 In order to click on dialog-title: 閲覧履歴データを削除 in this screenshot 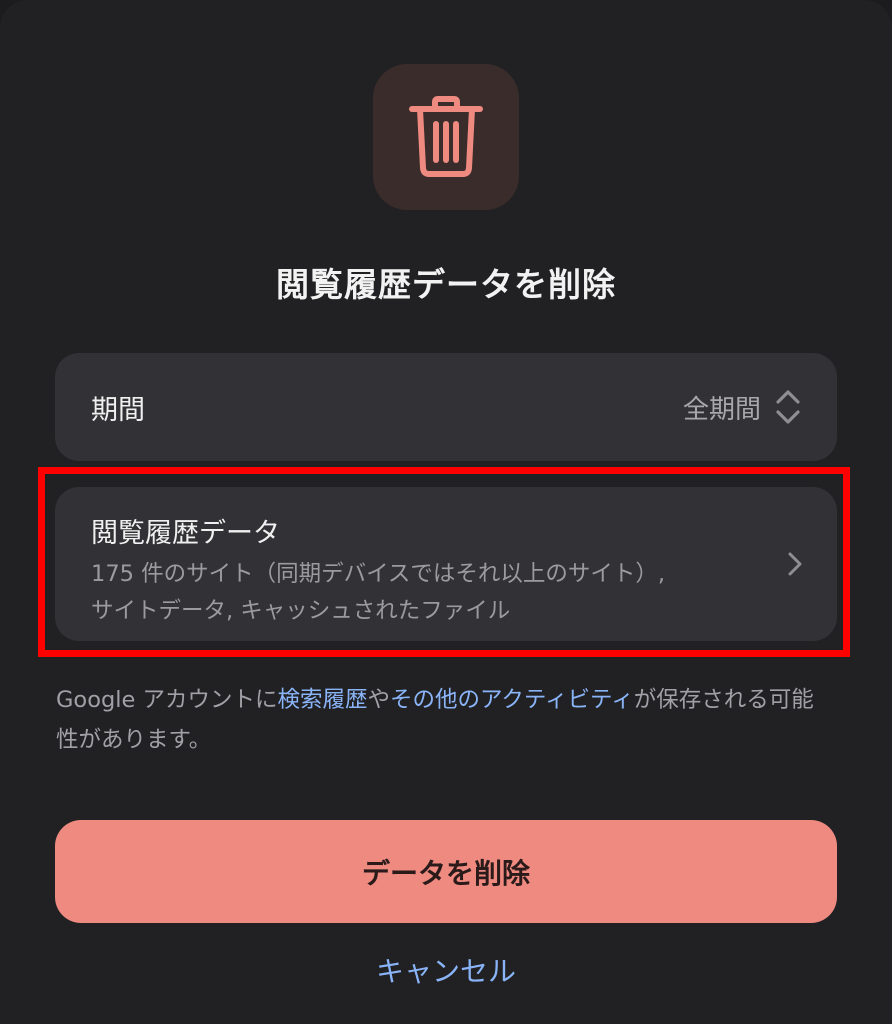, I will do `click(446, 284)`.